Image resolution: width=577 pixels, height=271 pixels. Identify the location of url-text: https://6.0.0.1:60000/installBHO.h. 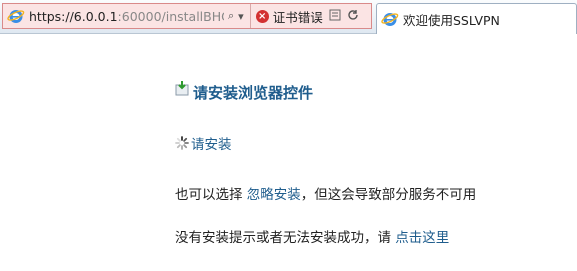
(126, 16).